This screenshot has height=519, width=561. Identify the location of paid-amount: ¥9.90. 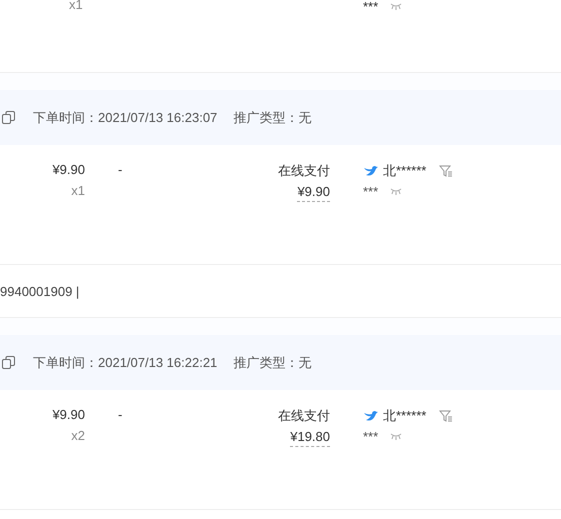
(313, 193).